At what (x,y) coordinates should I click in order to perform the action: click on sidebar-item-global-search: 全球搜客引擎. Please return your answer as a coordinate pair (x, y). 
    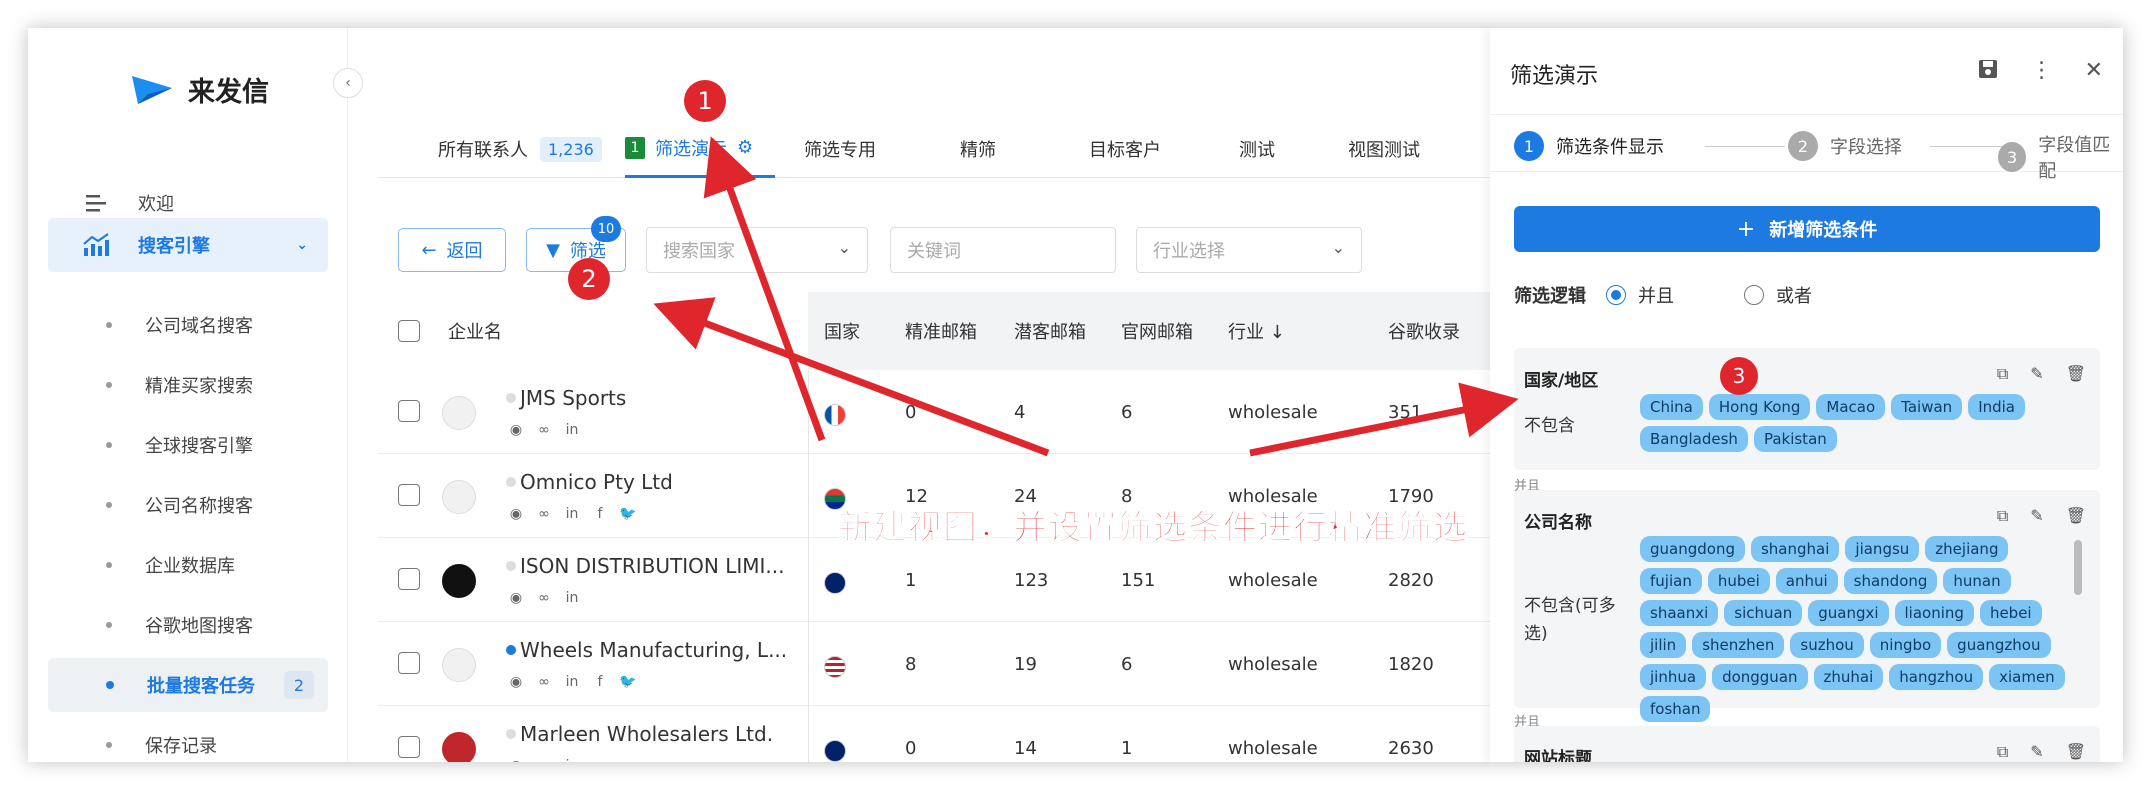
    Looking at the image, I should click on (188, 445).